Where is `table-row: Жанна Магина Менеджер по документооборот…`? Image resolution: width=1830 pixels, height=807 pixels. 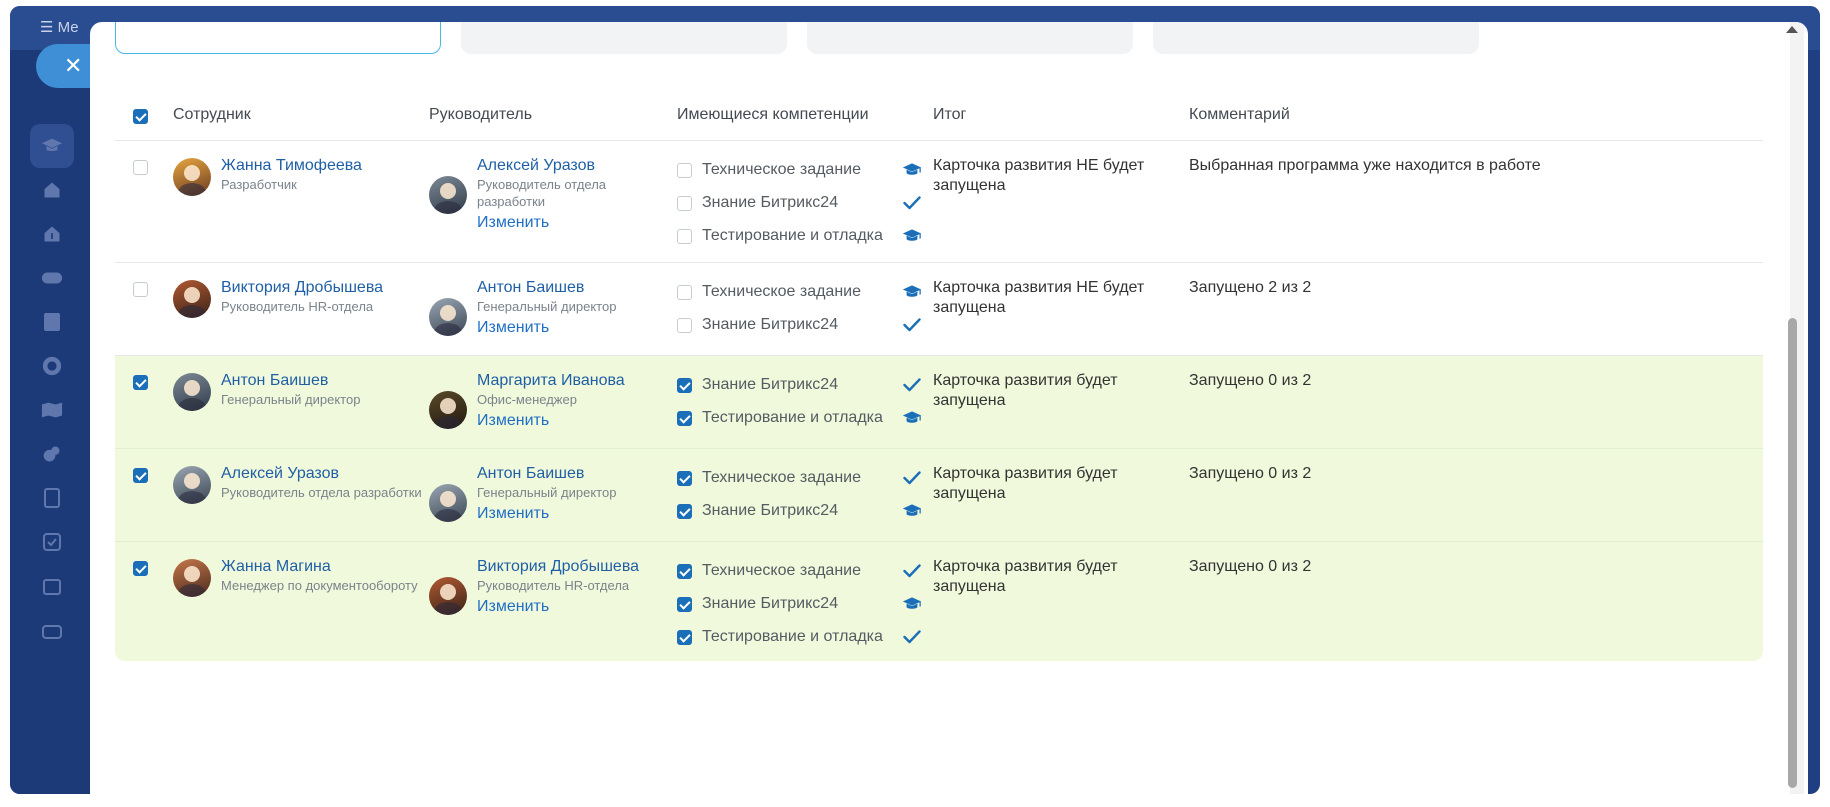 table-row: Жанна Магина Менеджер по документооборот… is located at coordinates (939, 601).